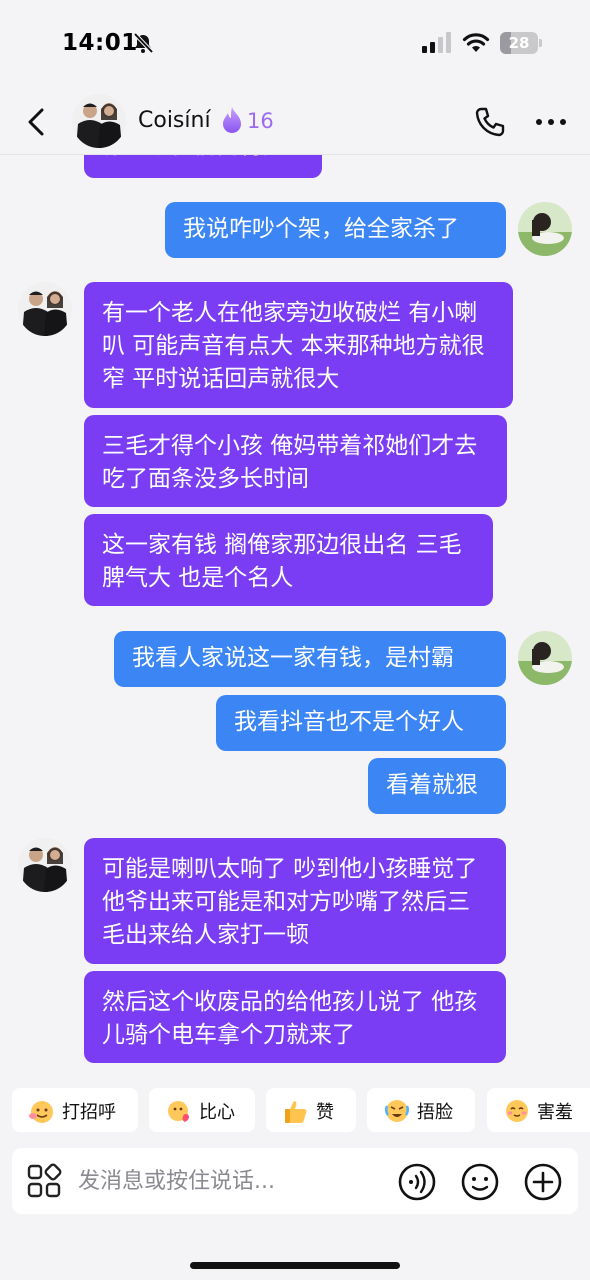  What do you see at coordinates (555, 1112) in the screenshot?
I see `quick-reply-label: 害羞` at bounding box center [555, 1112].